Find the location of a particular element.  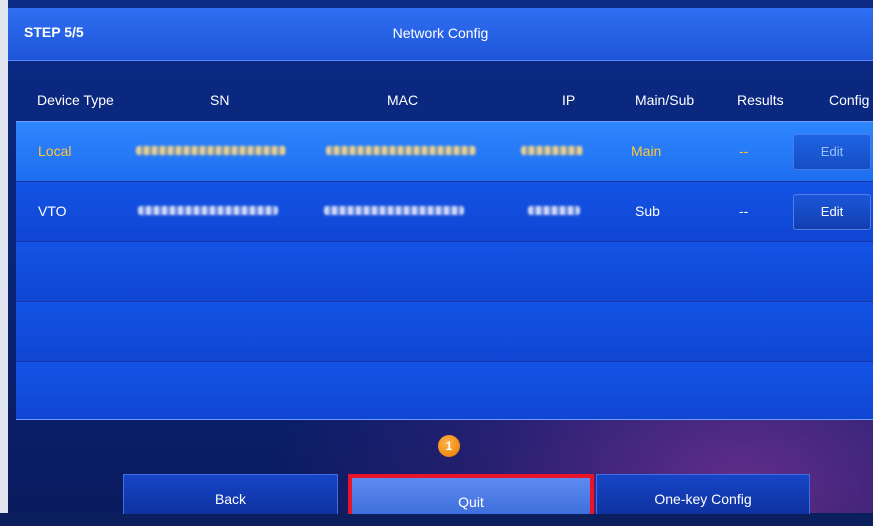

table-row-local: Local Main -- Edit is located at coordinates (444, 152).